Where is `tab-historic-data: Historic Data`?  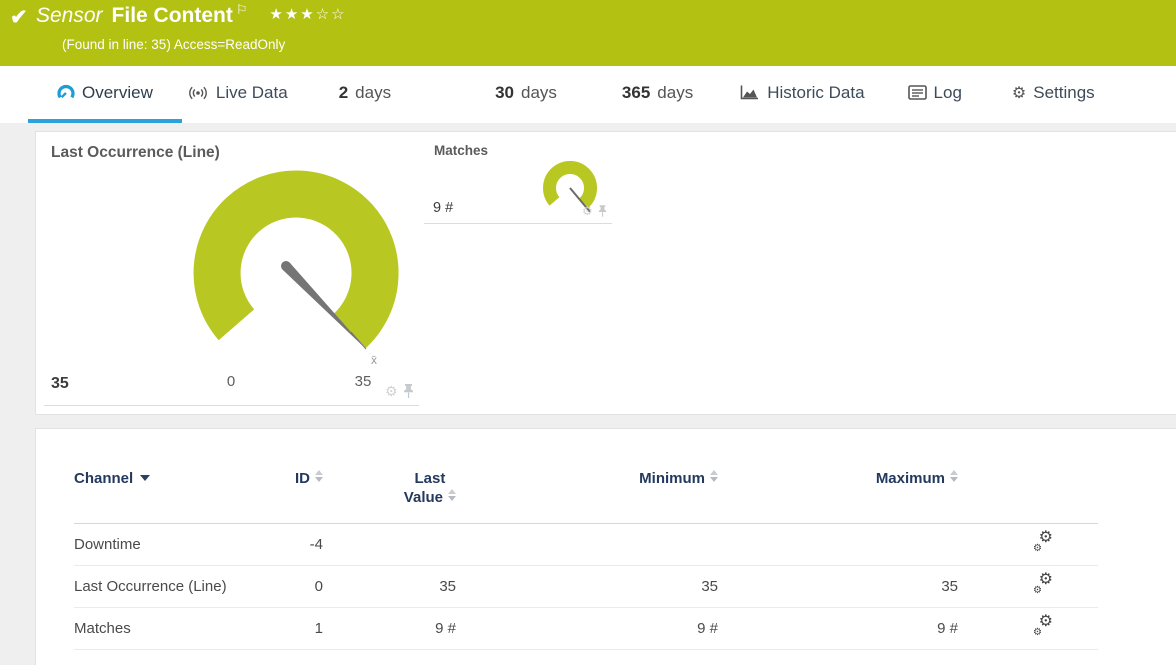 tab-historic-data: Historic Data is located at coordinates (802, 94).